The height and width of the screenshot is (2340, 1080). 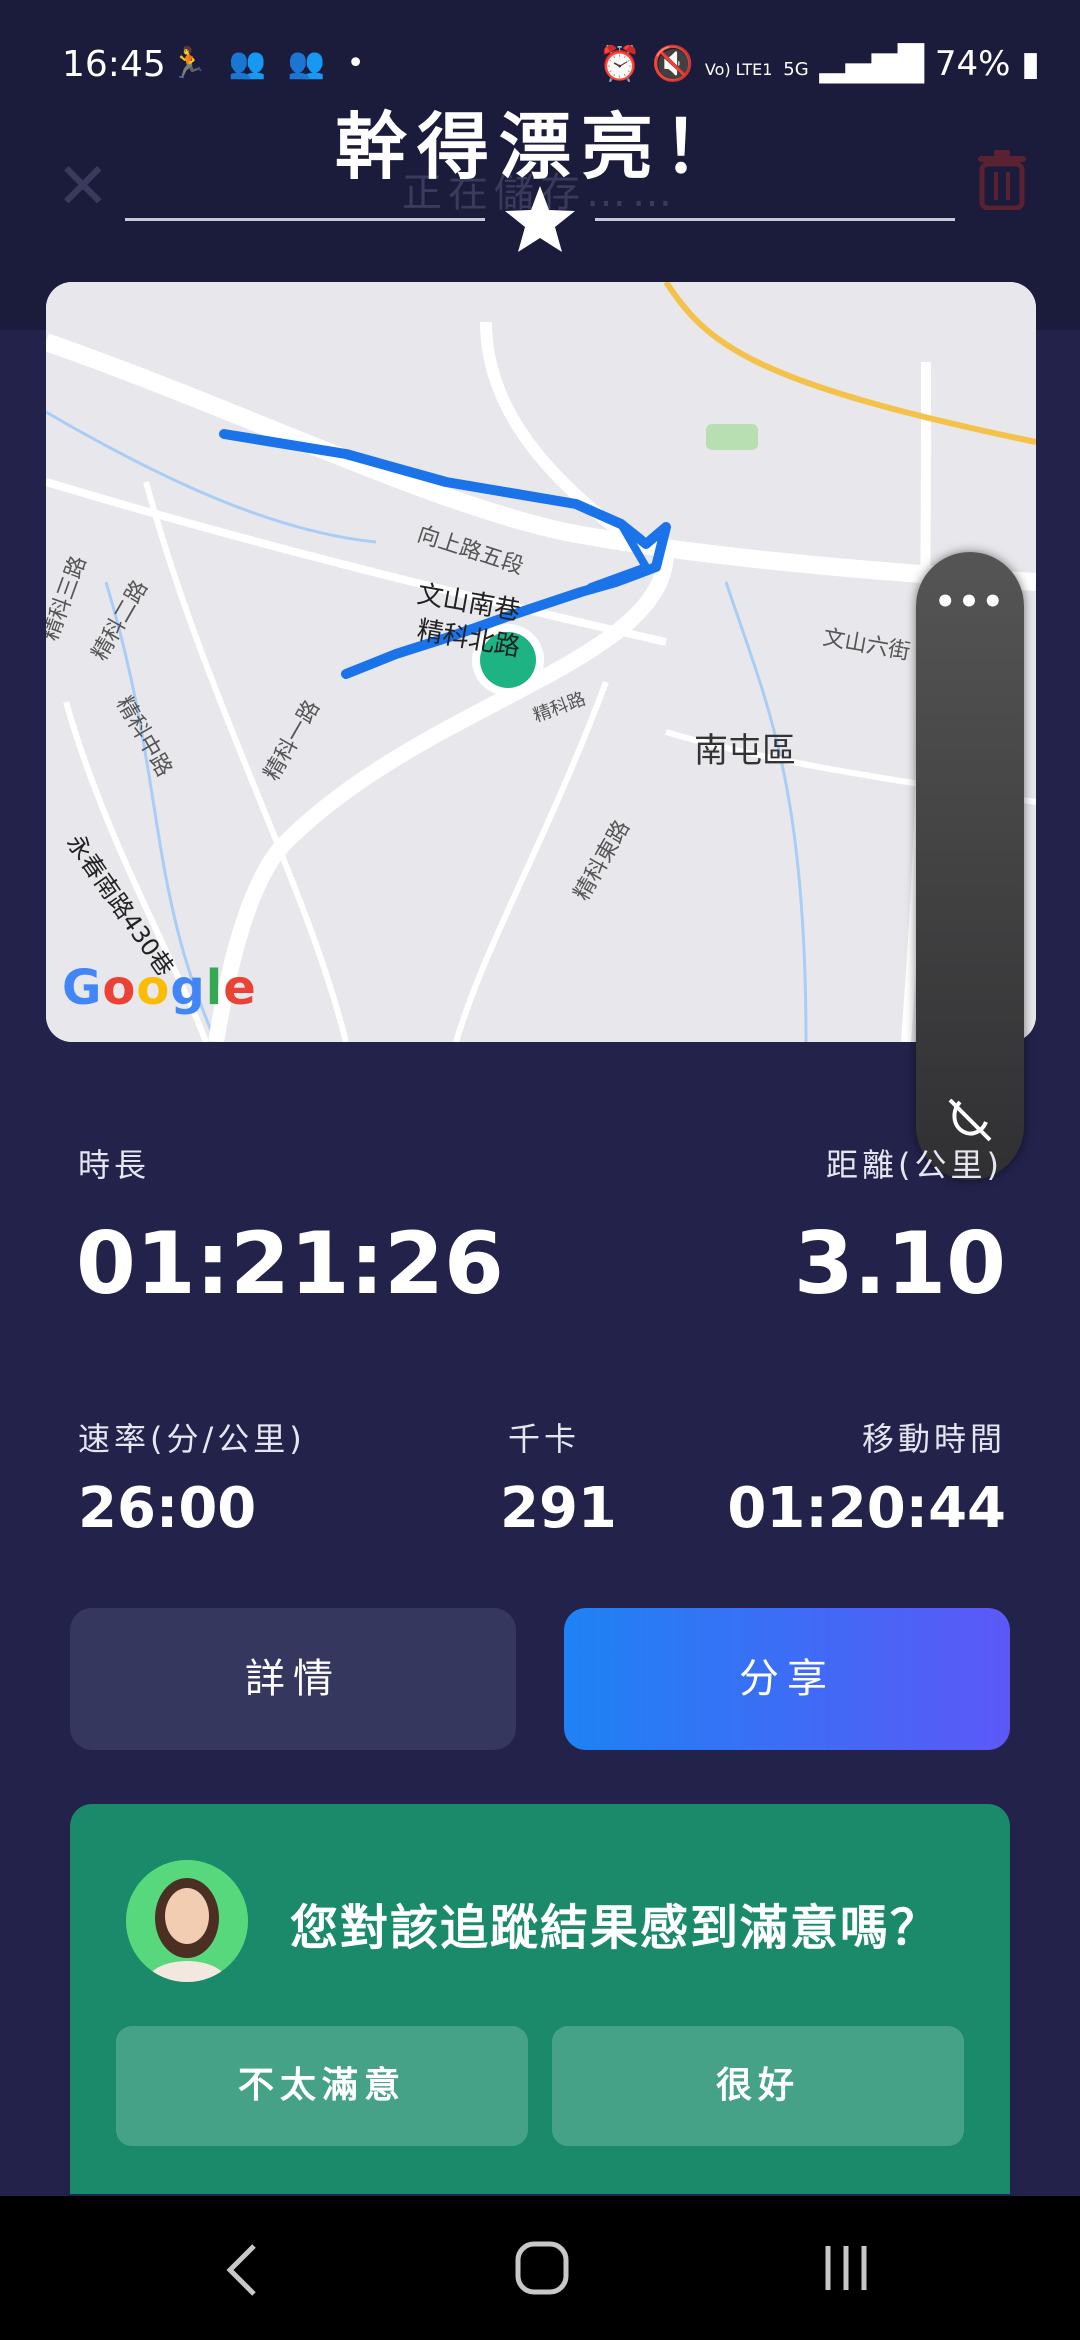 I want to click on back-icon, so click(x=242, y=2270).